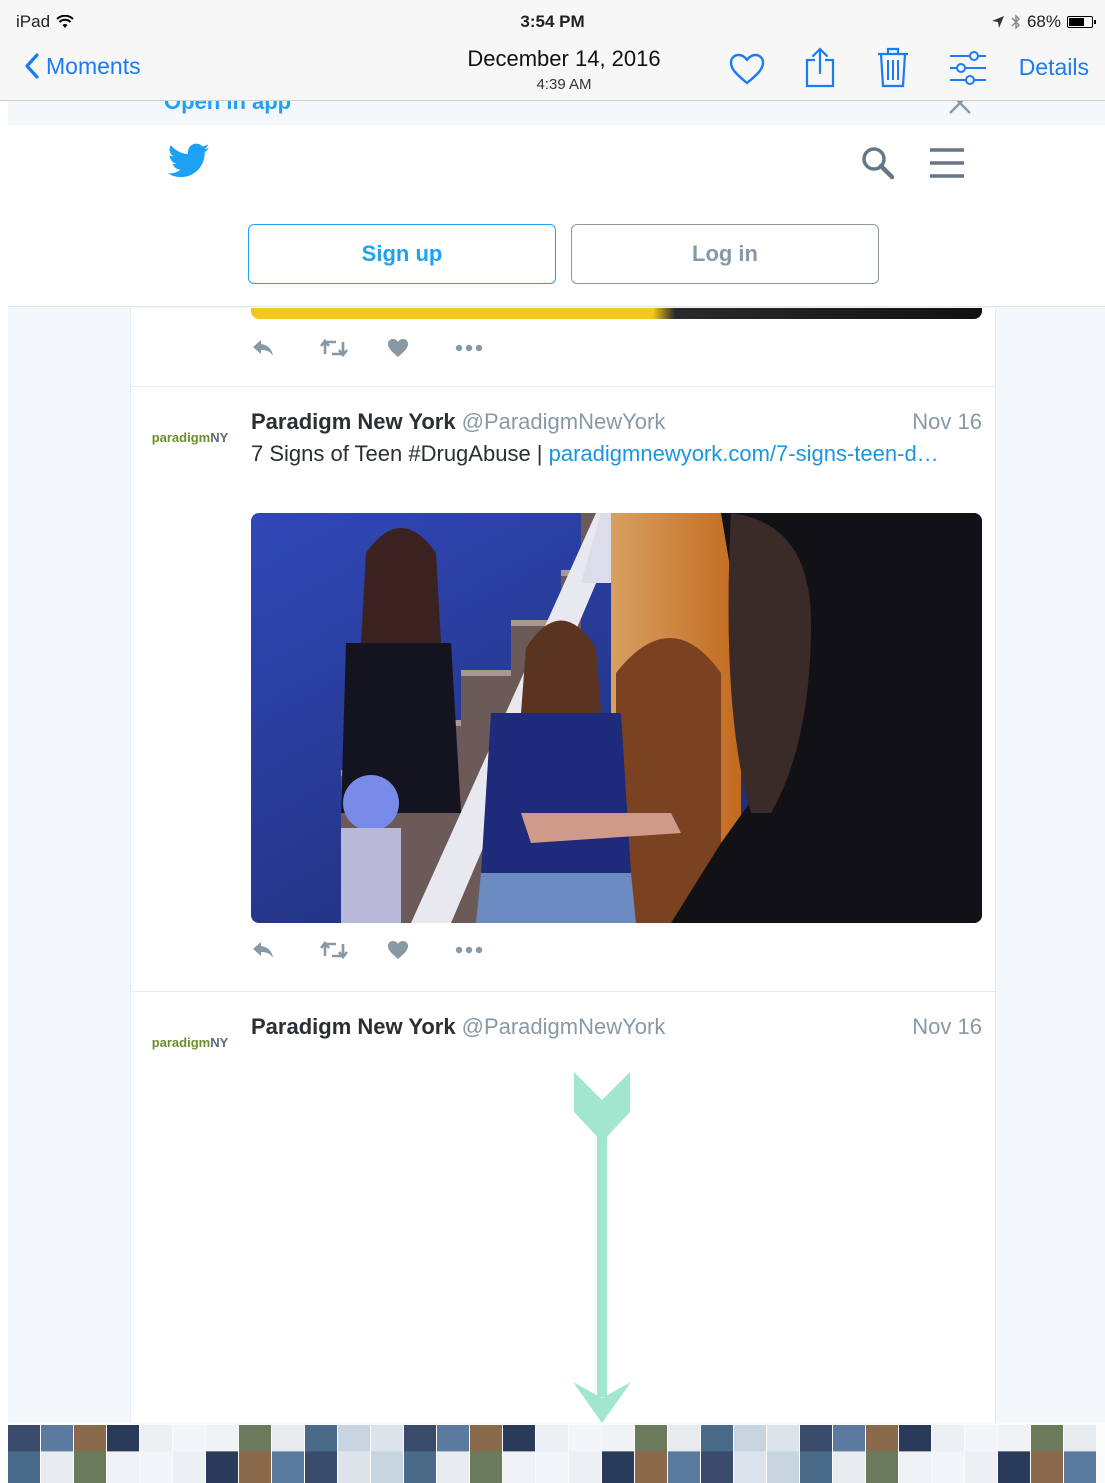 The height and width of the screenshot is (1483, 1105). Describe the element at coordinates (1054, 67) in the screenshot. I see `details-button: Details` at that location.